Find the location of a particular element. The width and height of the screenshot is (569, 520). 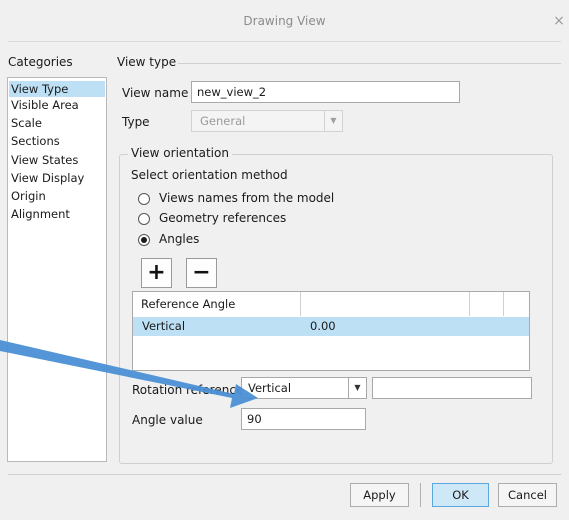

remove-icon: − is located at coordinates (201, 272).